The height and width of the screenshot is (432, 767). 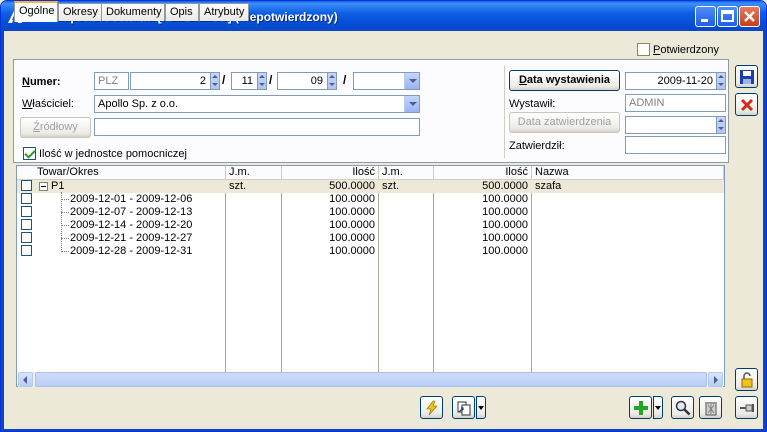 I want to click on document-convert-icon, so click(x=464, y=408).